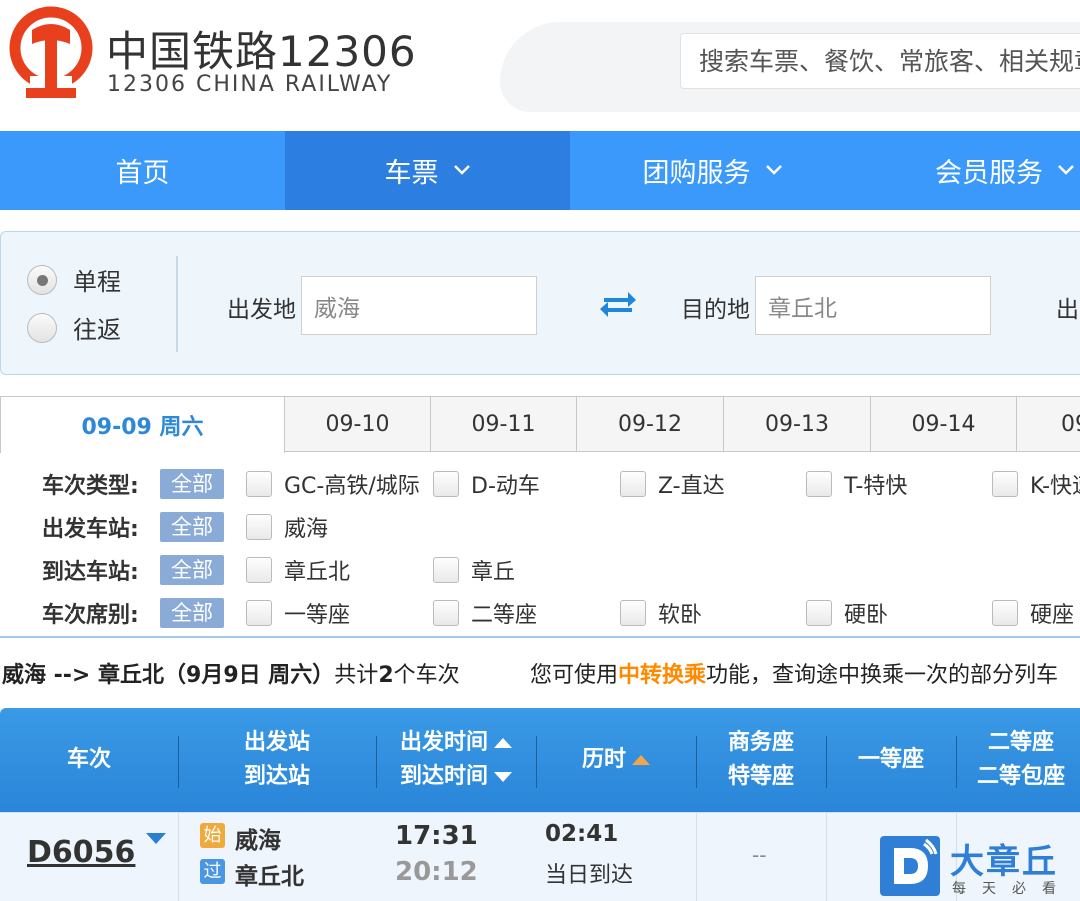  What do you see at coordinates (1020, 742) in the screenshot?
I see `header-label: 二等座` at bounding box center [1020, 742].